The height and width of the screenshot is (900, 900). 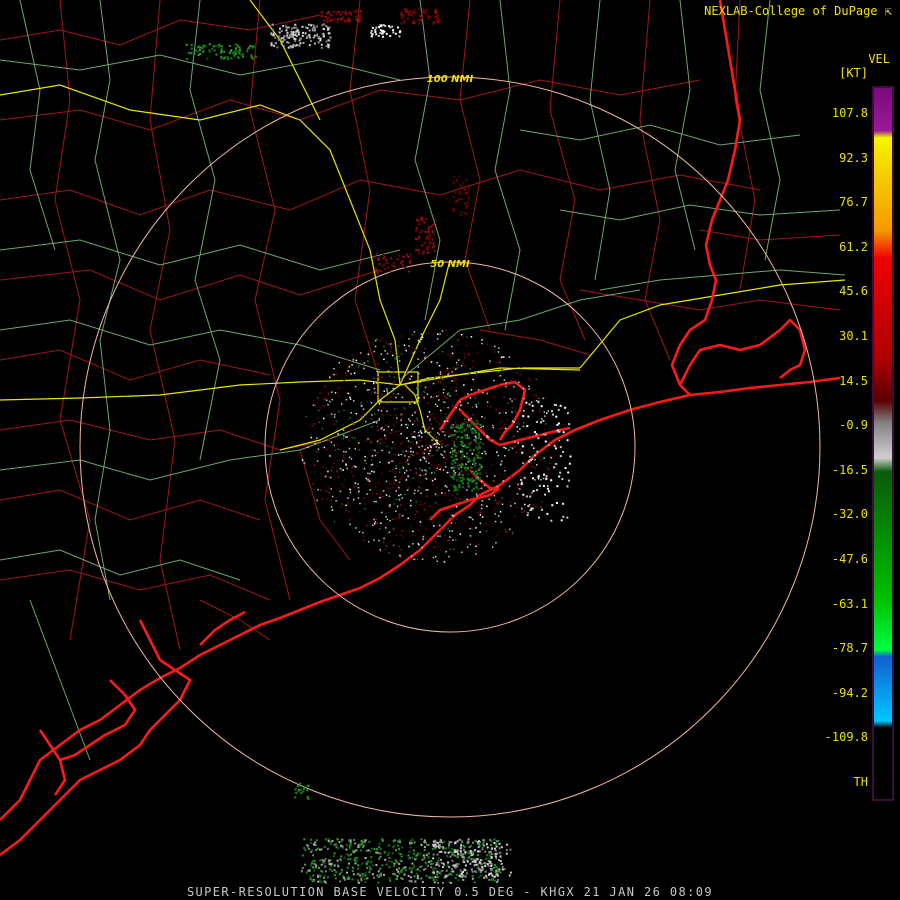 I want to click on range-ring-label-100: 100 NMI, so click(x=450, y=79).